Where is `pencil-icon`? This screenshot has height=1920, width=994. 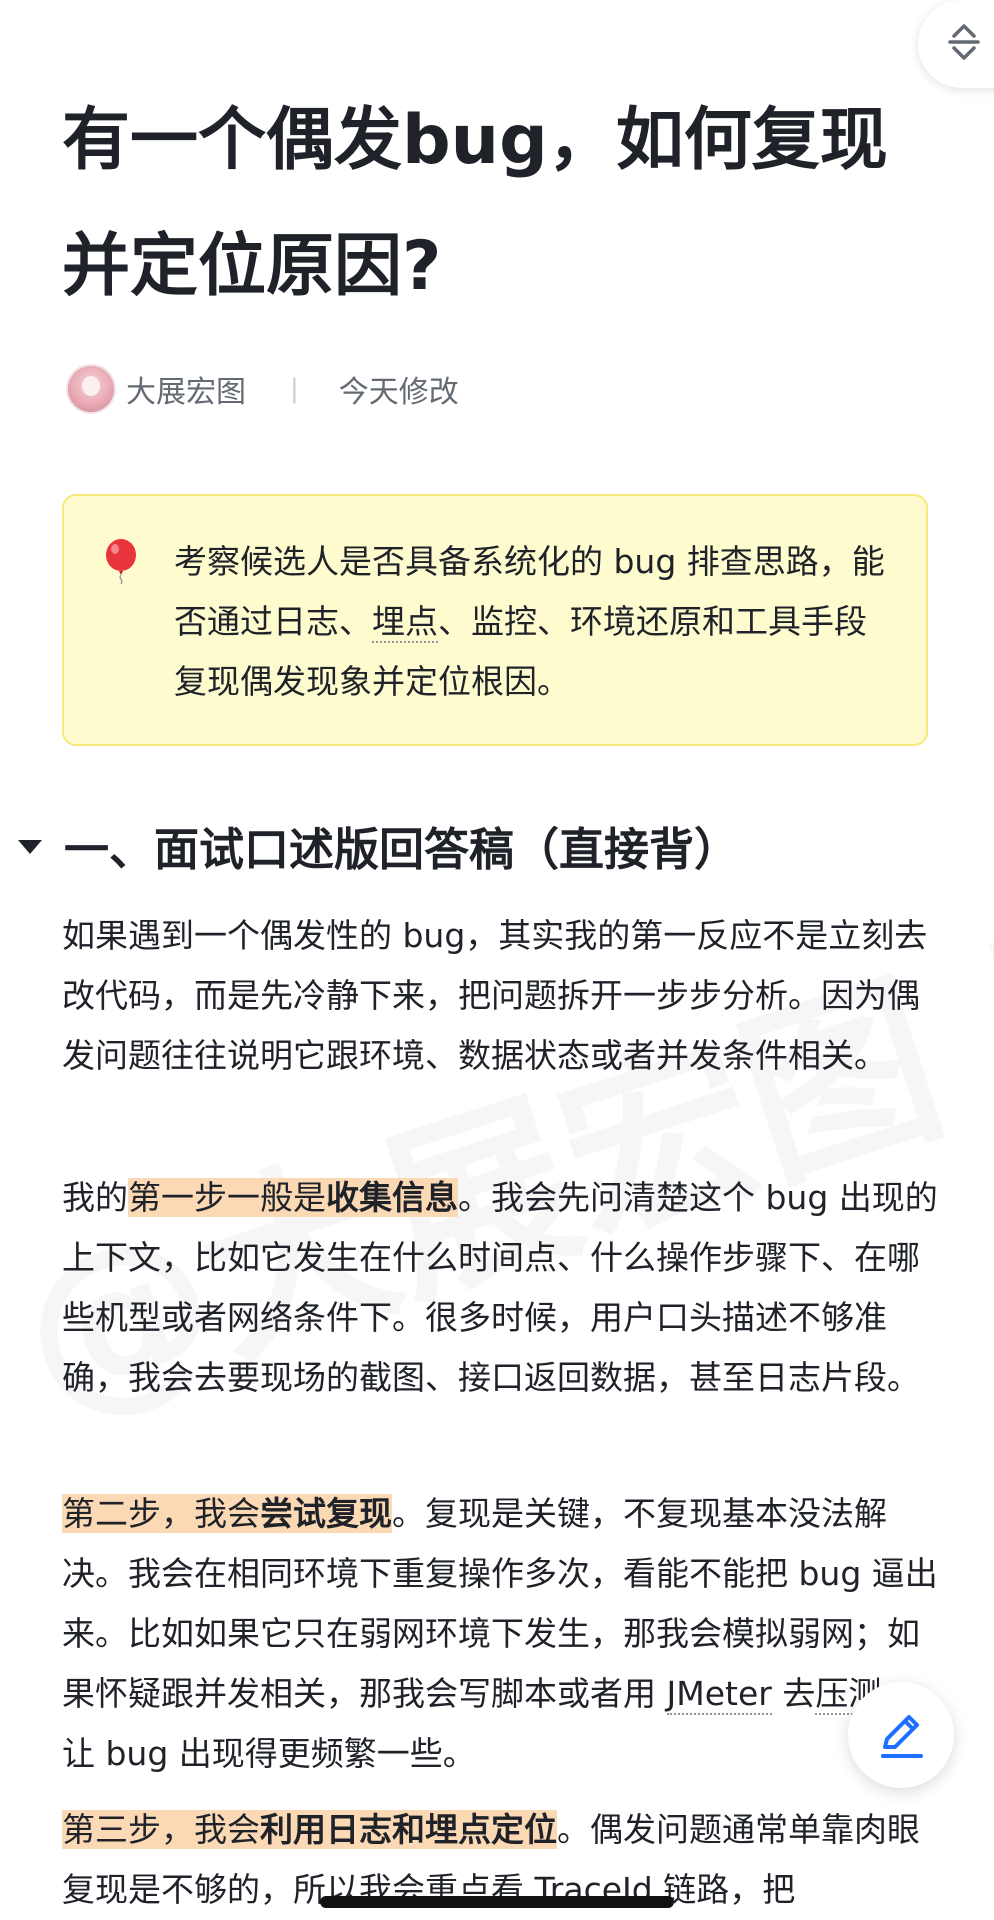
pencil-icon is located at coordinates (902, 1736).